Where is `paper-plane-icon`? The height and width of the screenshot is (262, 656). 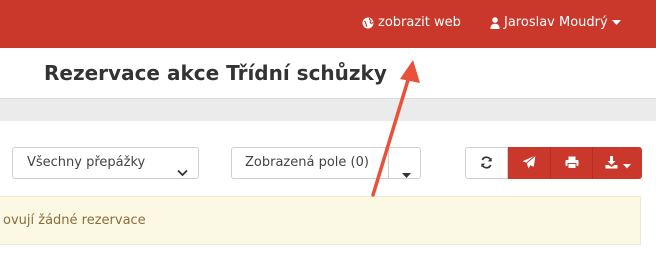
paper-plane-icon is located at coordinates (529, 163).